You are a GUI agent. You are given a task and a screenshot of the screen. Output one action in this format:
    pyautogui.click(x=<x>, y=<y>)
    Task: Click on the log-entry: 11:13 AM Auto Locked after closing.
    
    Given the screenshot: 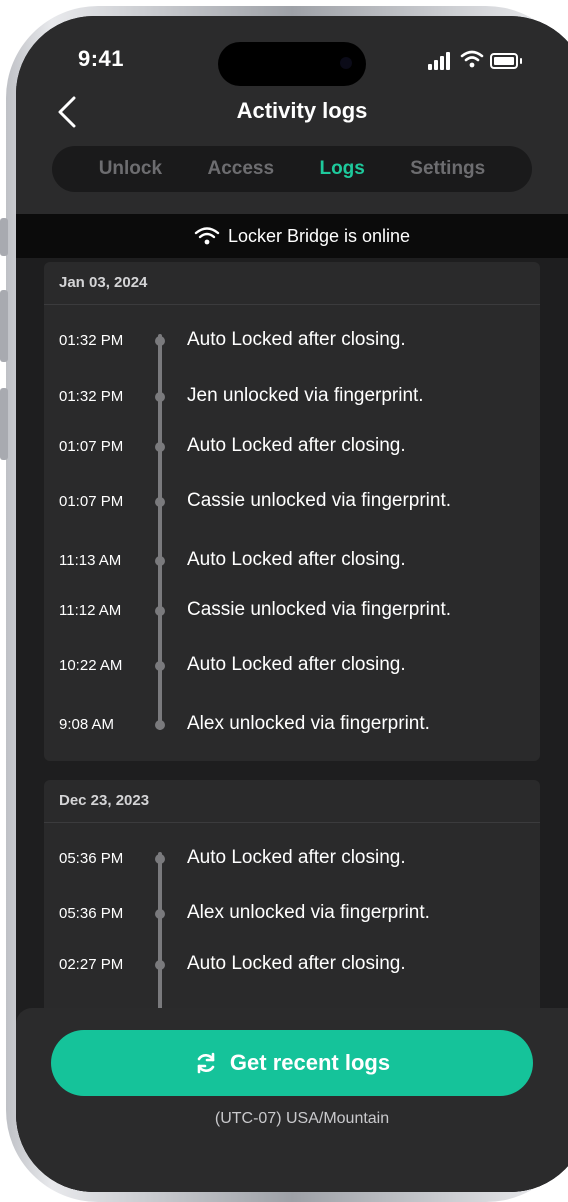 What is the action you would take?
    pyautogui.click(x=292, y=561)
    